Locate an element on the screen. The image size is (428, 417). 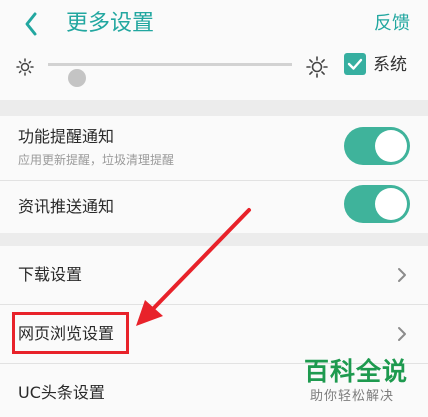
download-settings-row: 下载设置 is located at coordinates (214, 275).